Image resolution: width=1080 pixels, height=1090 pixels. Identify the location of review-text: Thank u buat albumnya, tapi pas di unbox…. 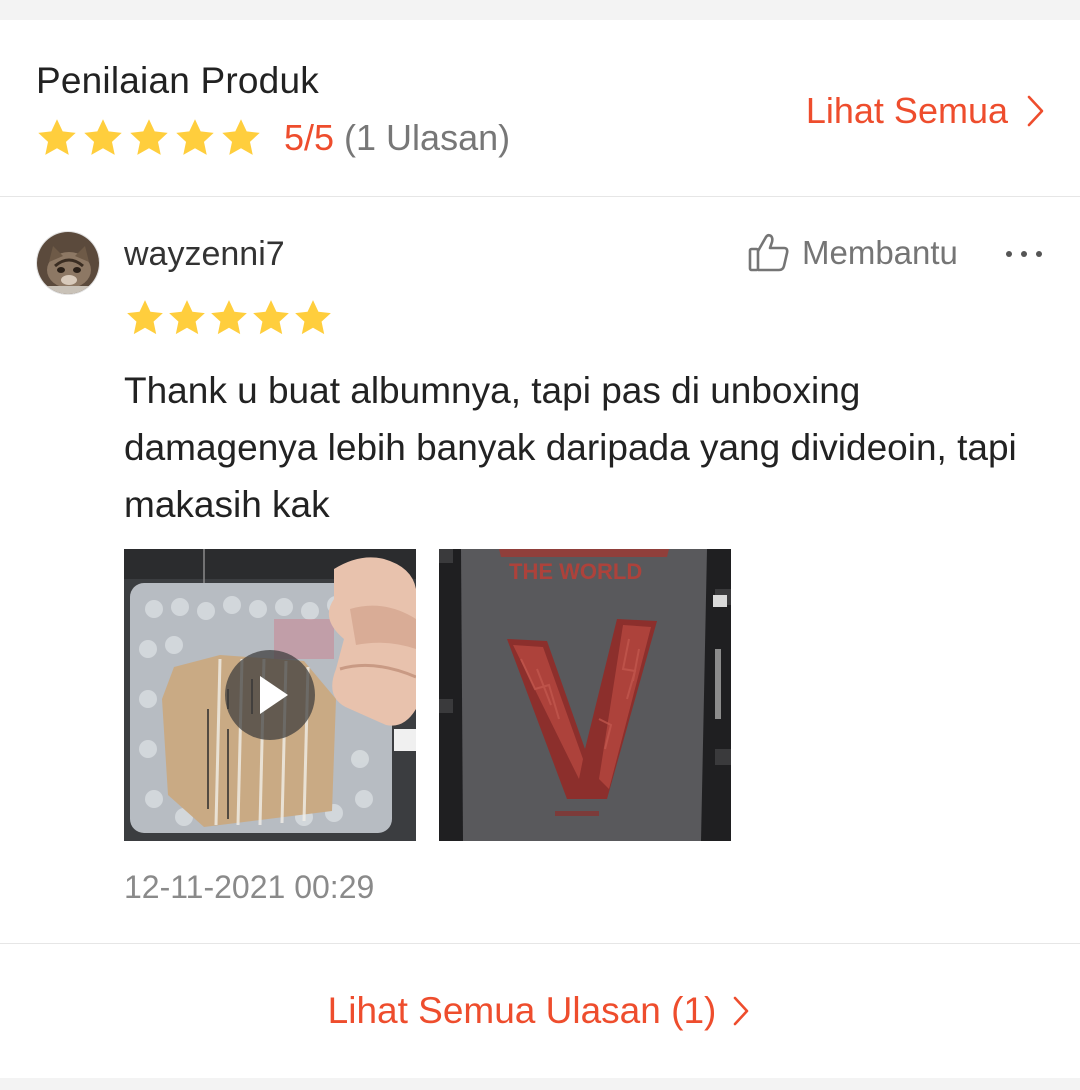
(570, 447).